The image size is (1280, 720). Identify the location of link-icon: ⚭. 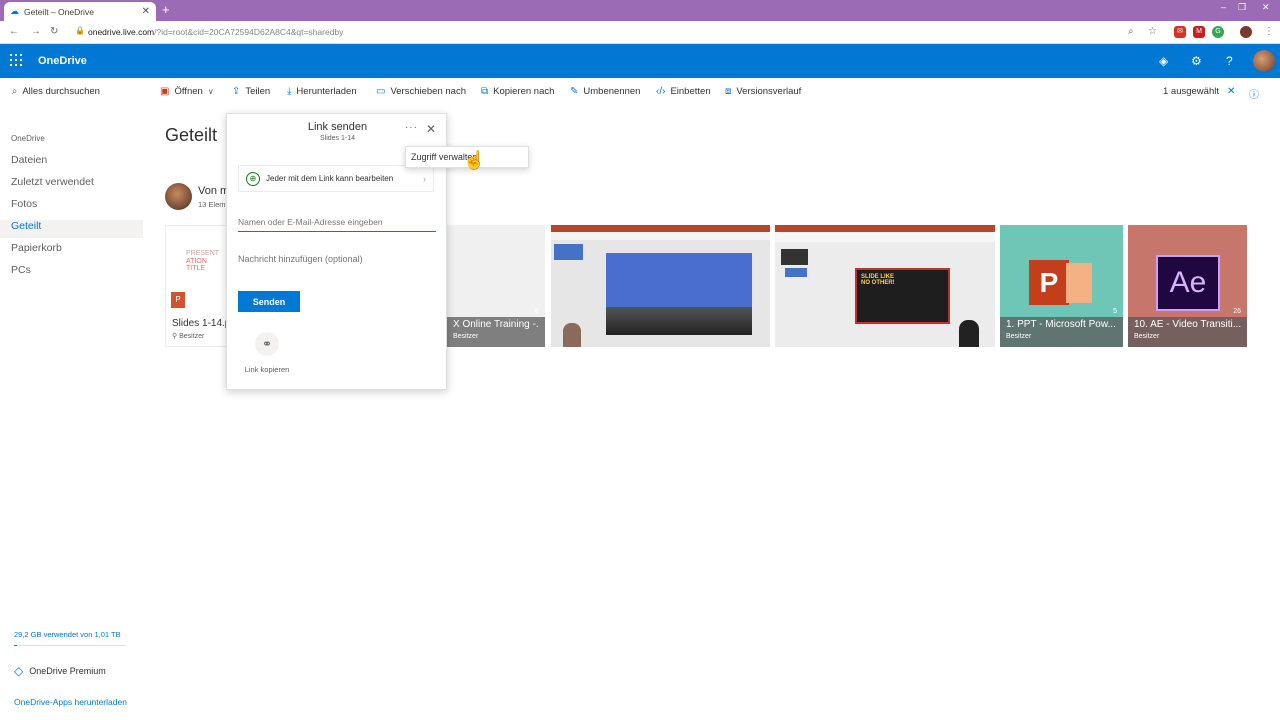
(267, 344).